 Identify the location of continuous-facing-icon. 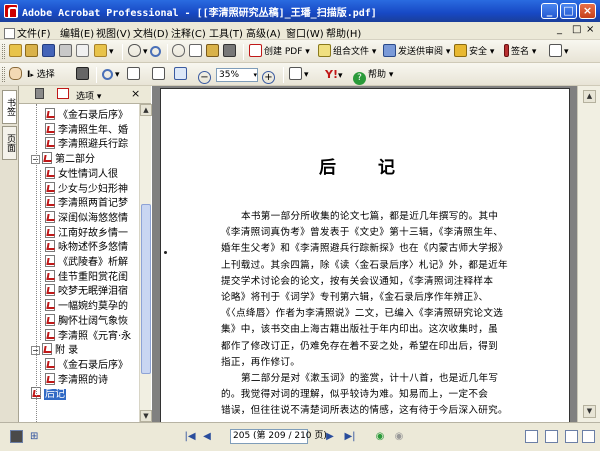
(588, 436).